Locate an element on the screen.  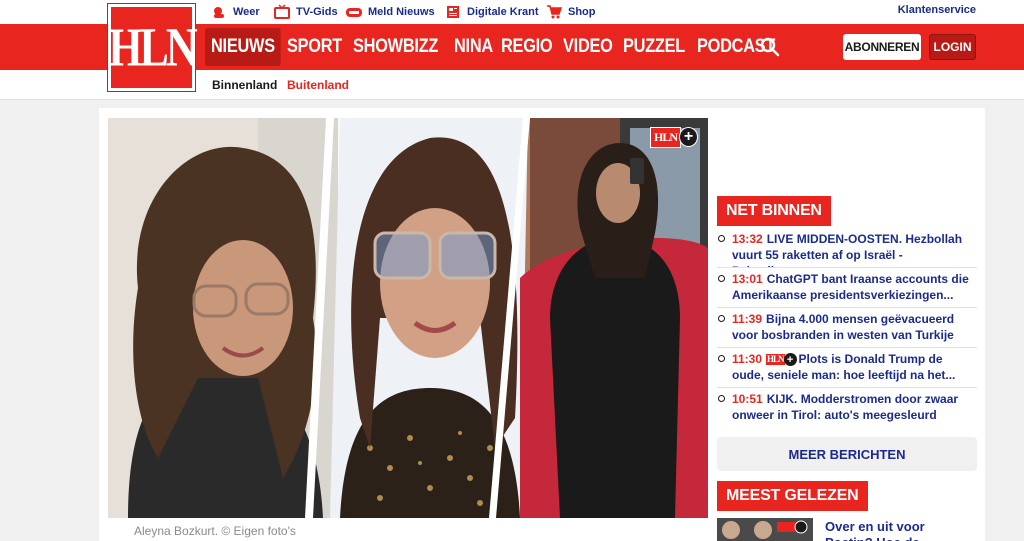
net-binnen-header: NET BINNEN is located at coordinates (774, 211).